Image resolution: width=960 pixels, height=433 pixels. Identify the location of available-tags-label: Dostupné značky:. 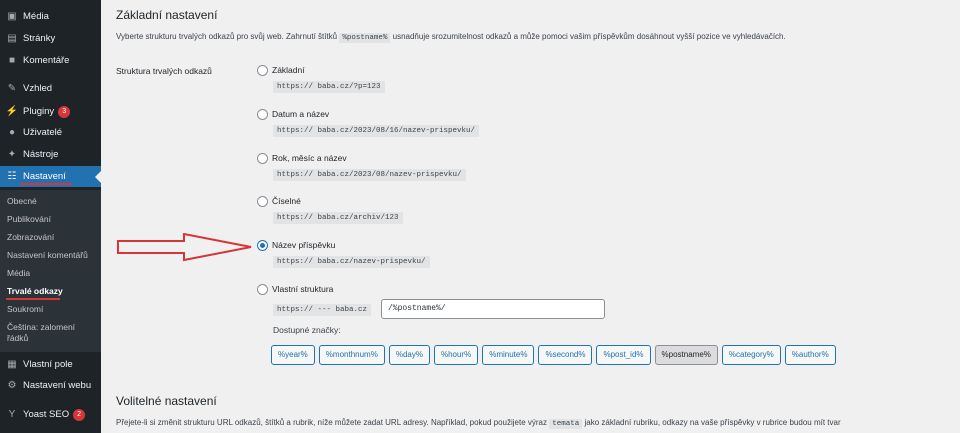
(307, 330).